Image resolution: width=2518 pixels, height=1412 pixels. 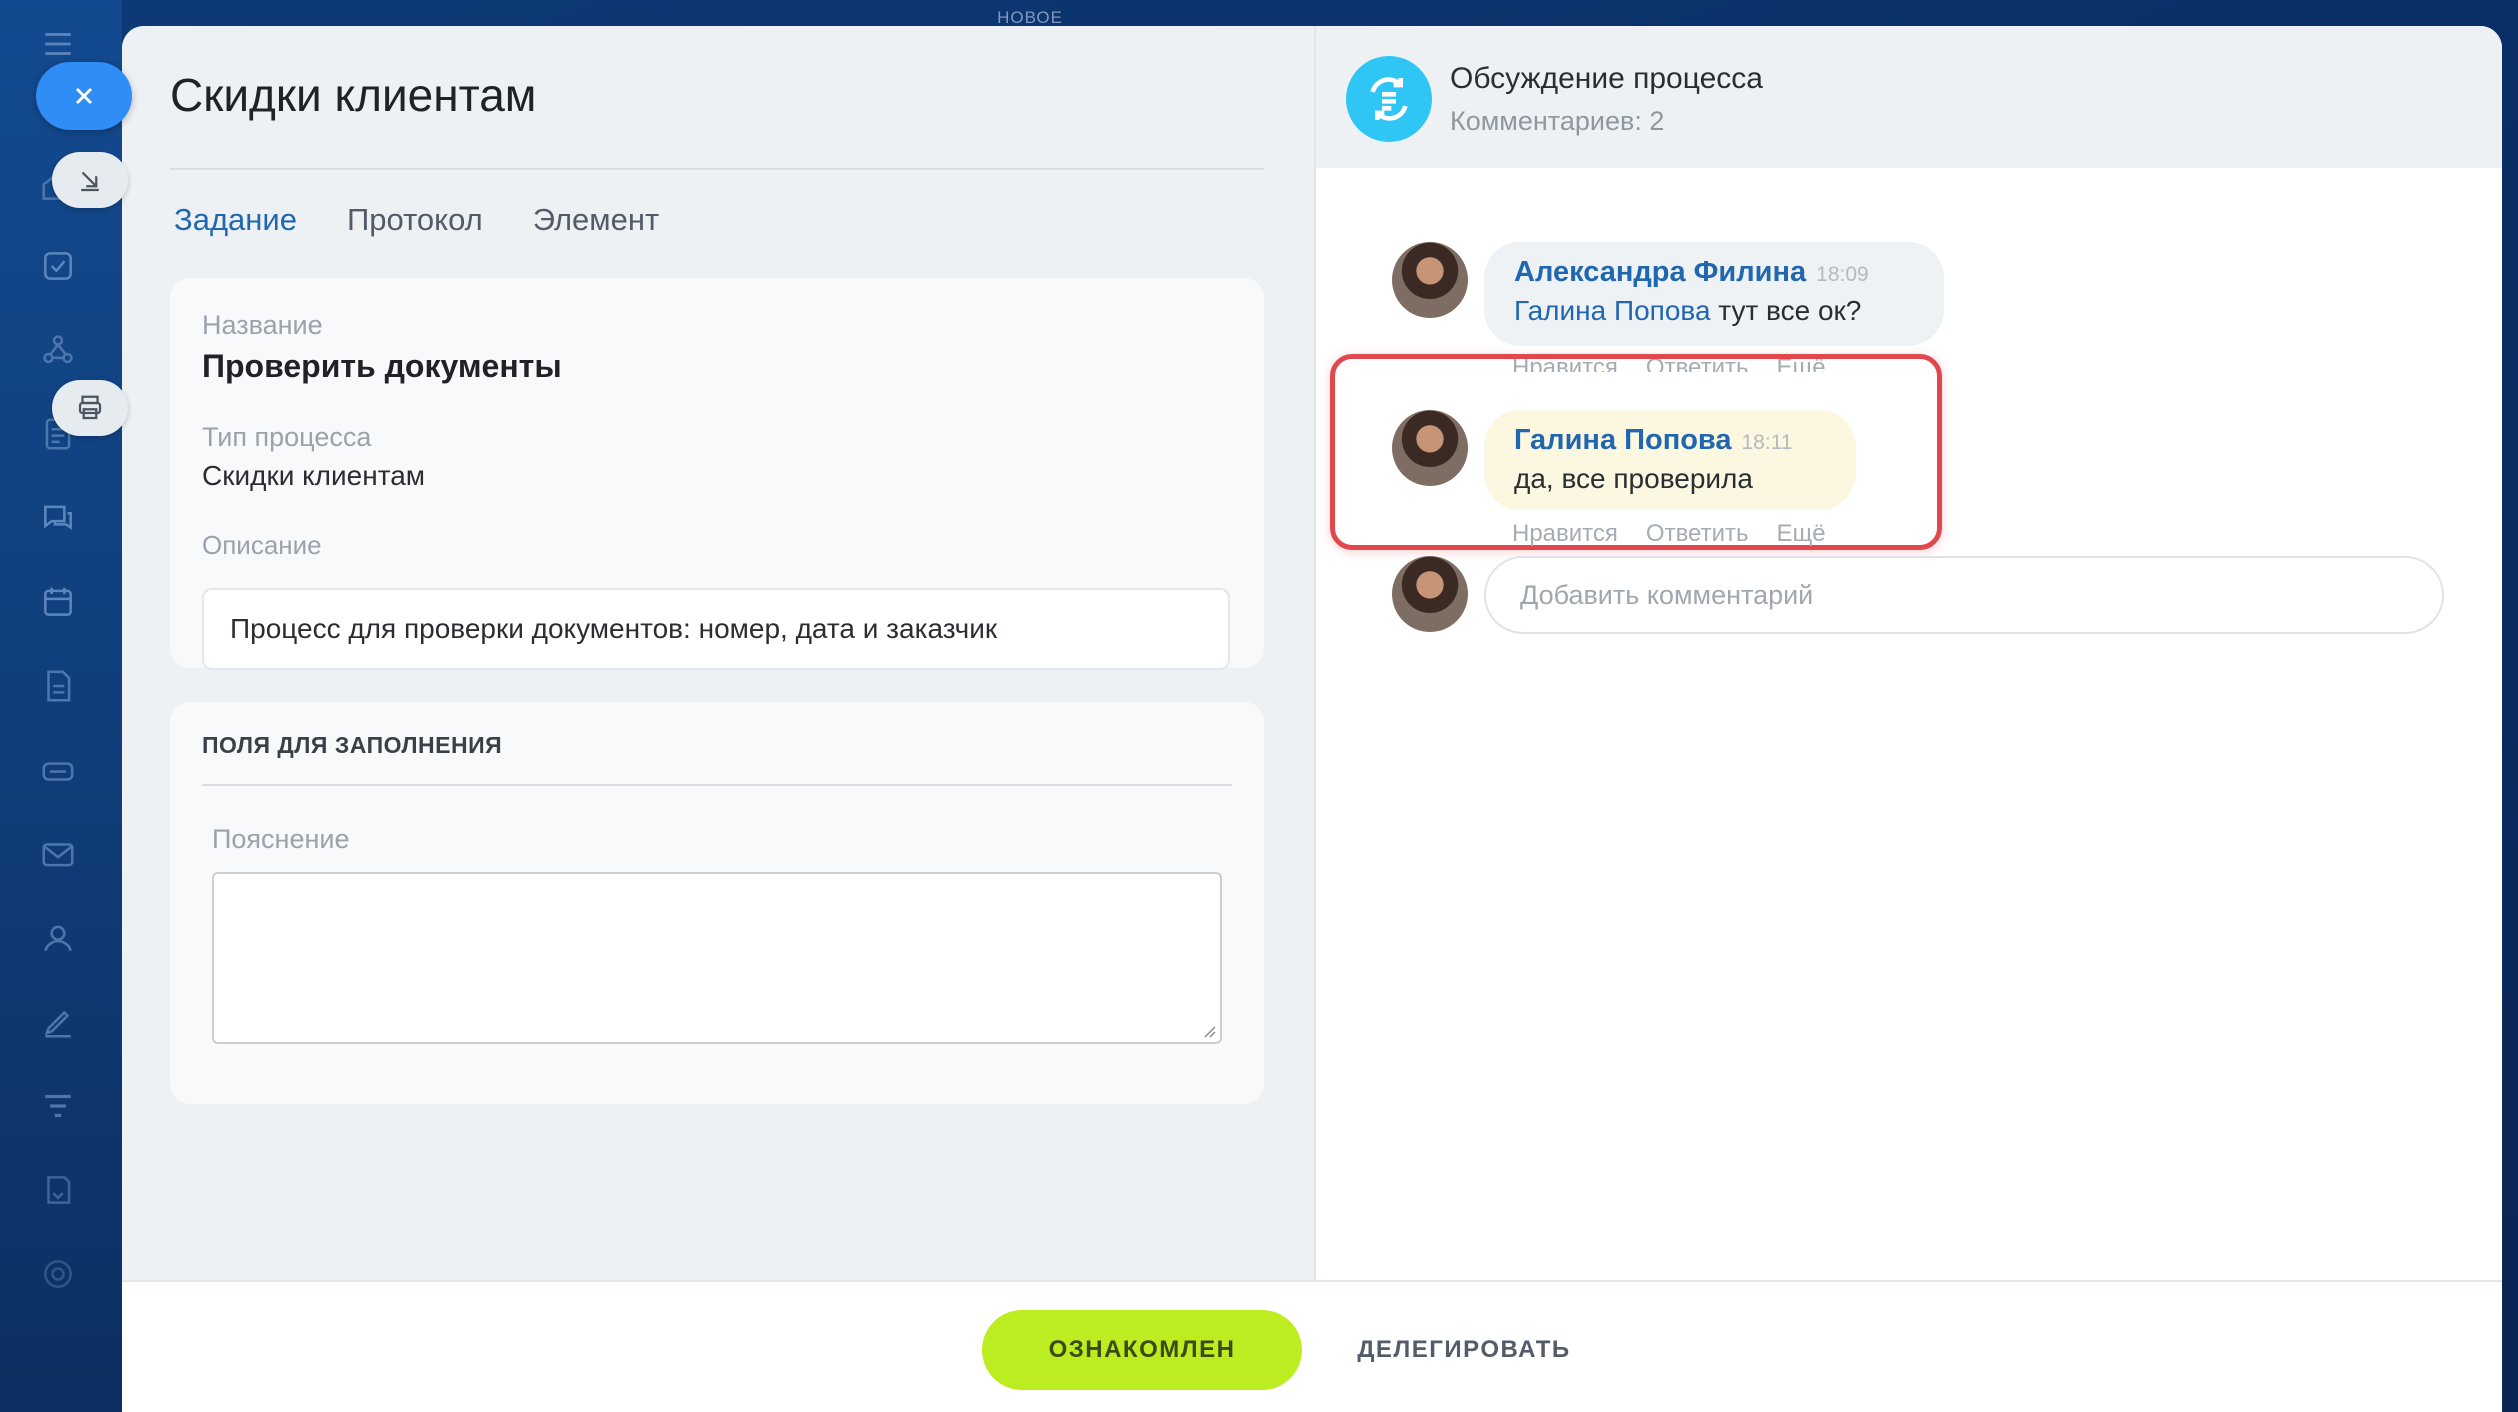 I want to click on more-button: Ещё, so click(x=1801, y=534).